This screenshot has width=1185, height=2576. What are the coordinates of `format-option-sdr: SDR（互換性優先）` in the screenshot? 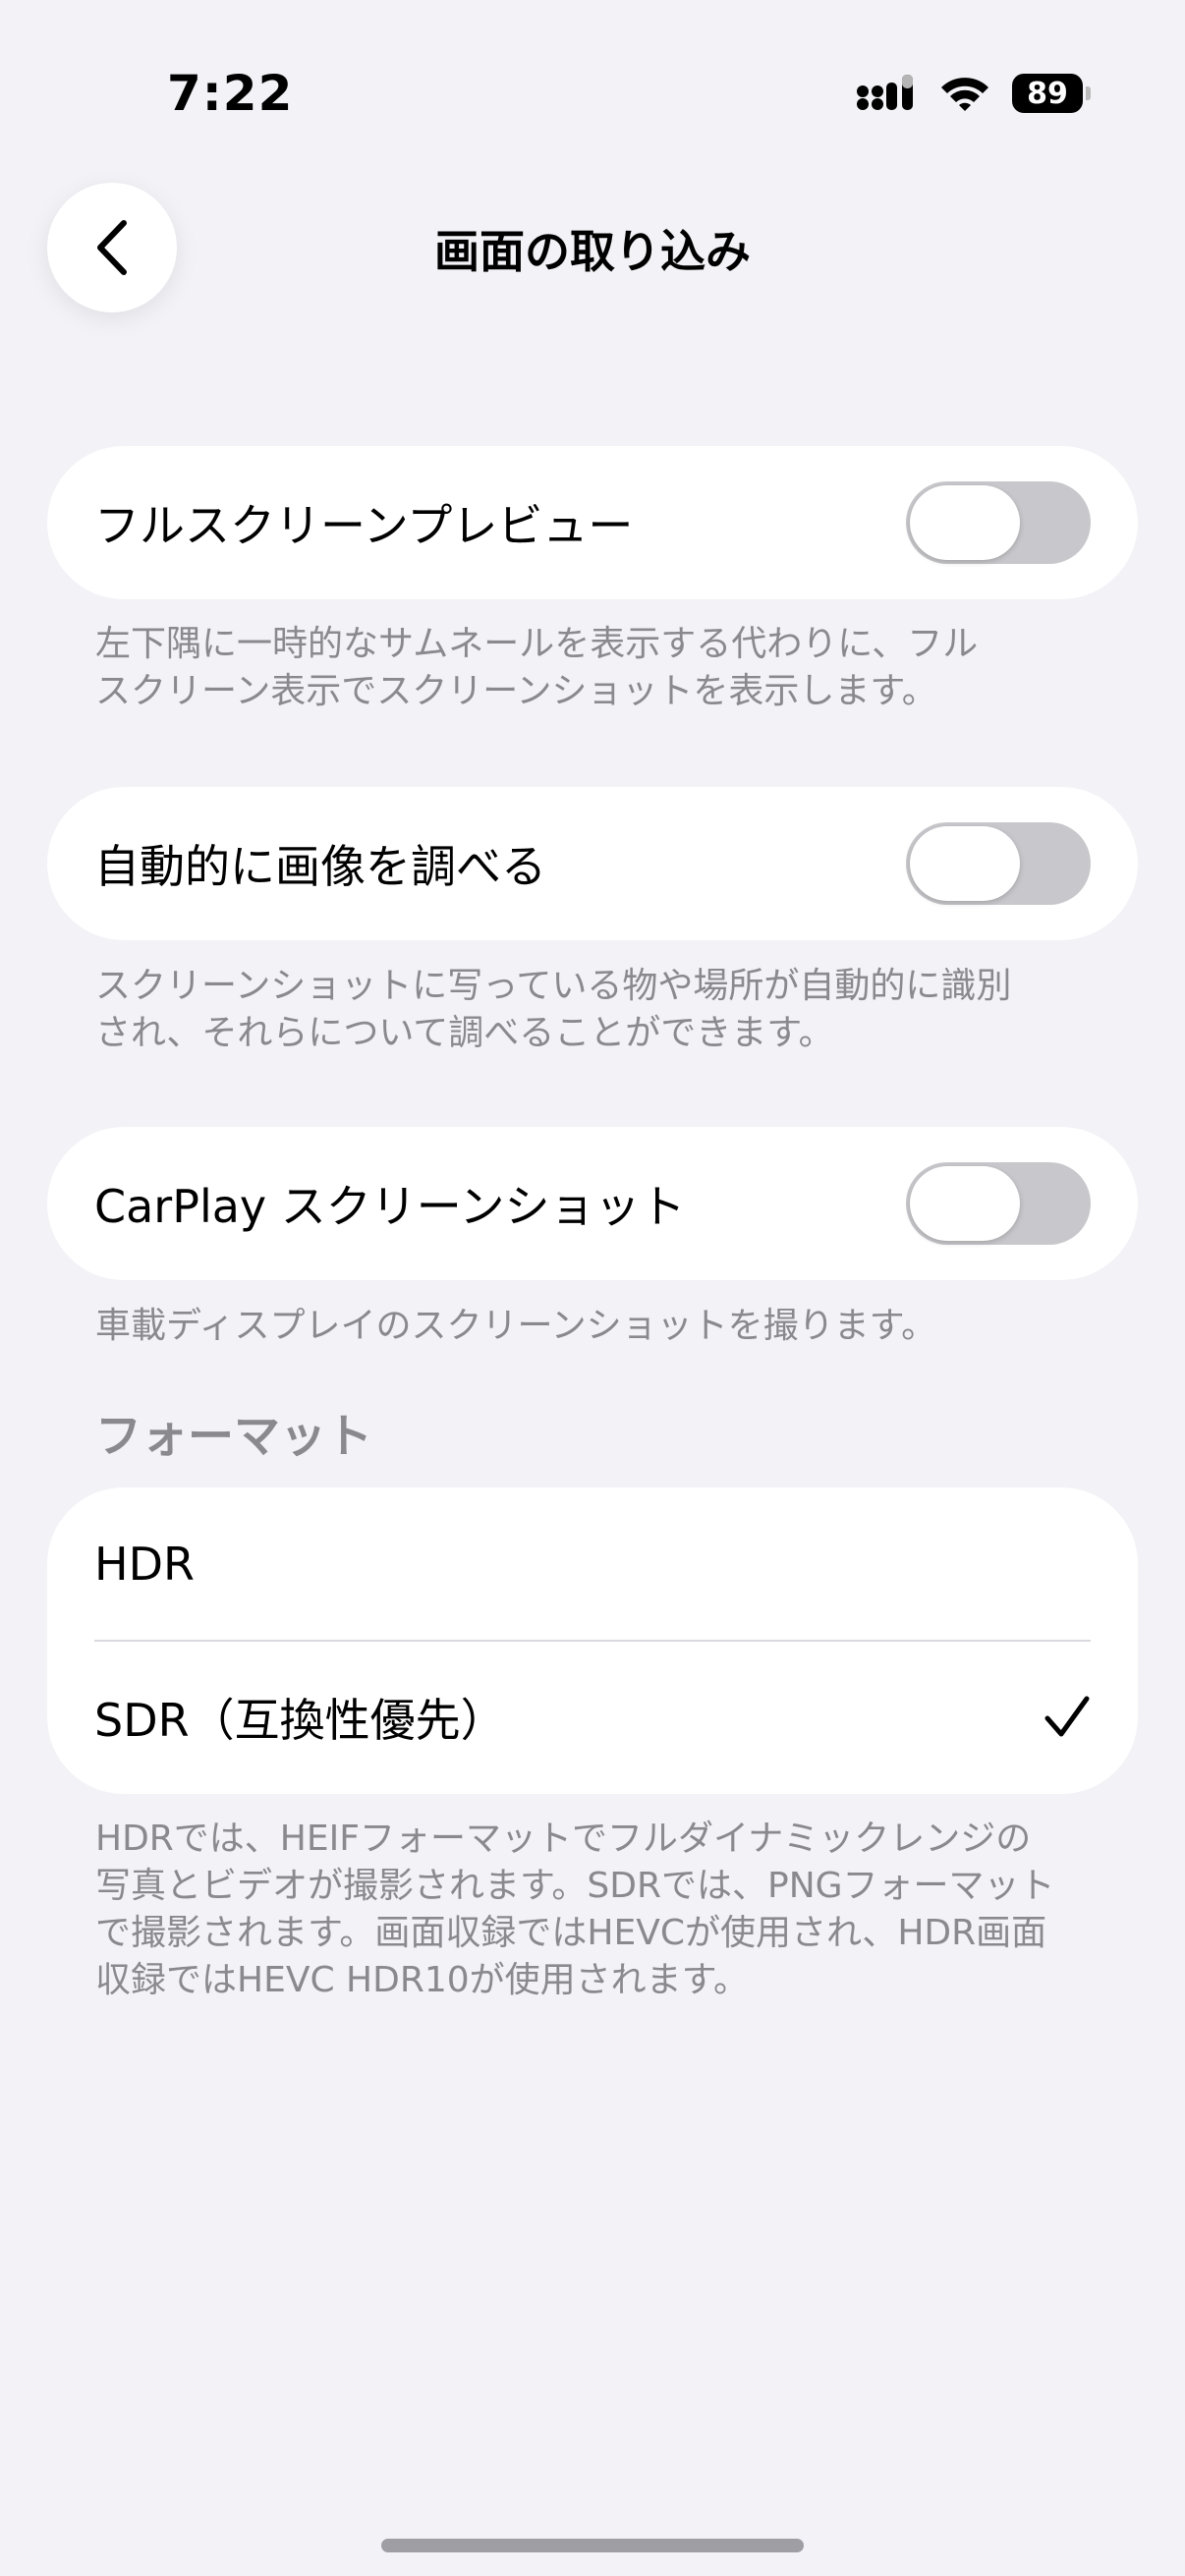 It's located at (592, 1717).